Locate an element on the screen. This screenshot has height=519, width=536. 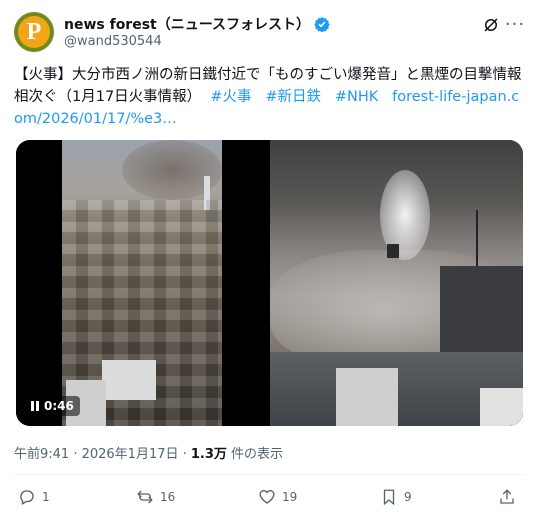
reply-button: 1 is located at coordinates (34, 497).